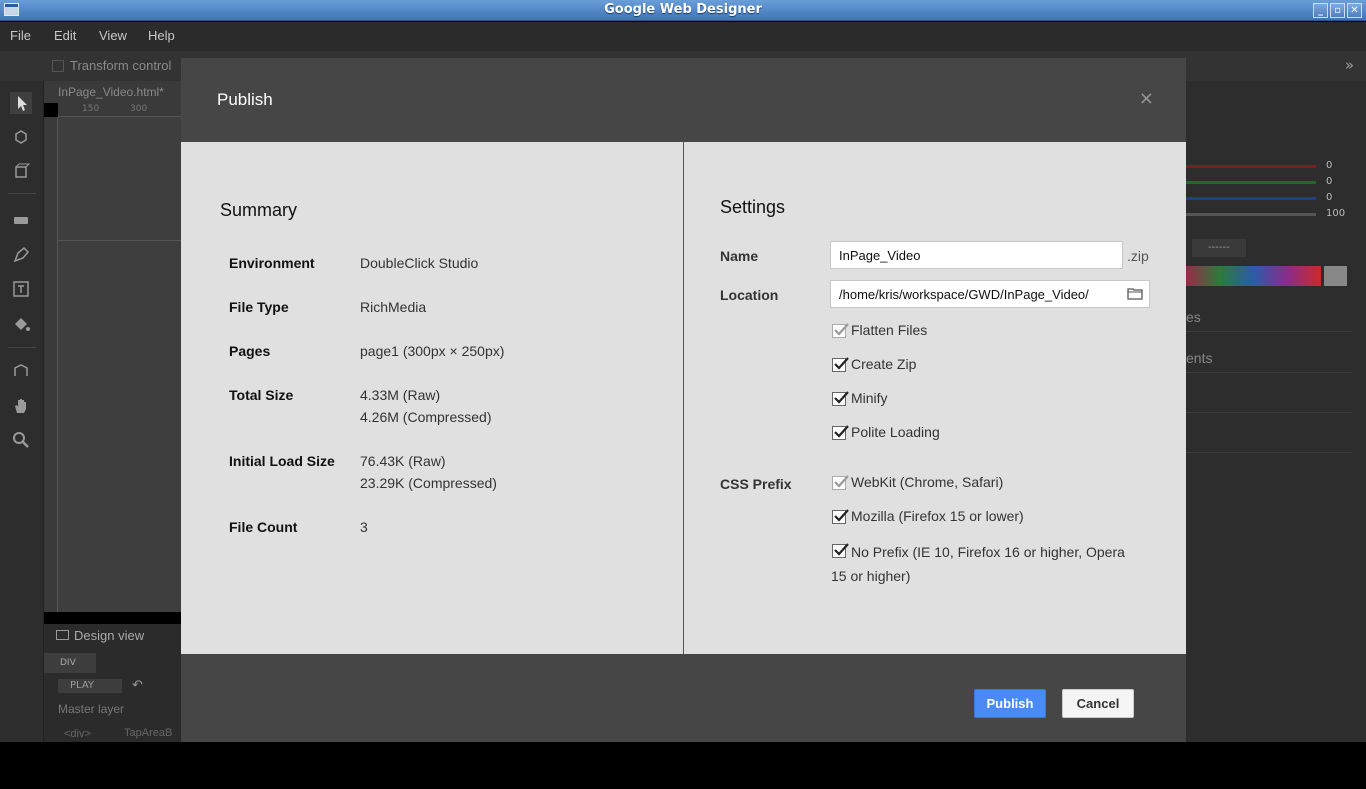  What do you see at coordinates (119, 240) in the screenshot?
I see `canvas-guide` at bounding box center [119, 240].